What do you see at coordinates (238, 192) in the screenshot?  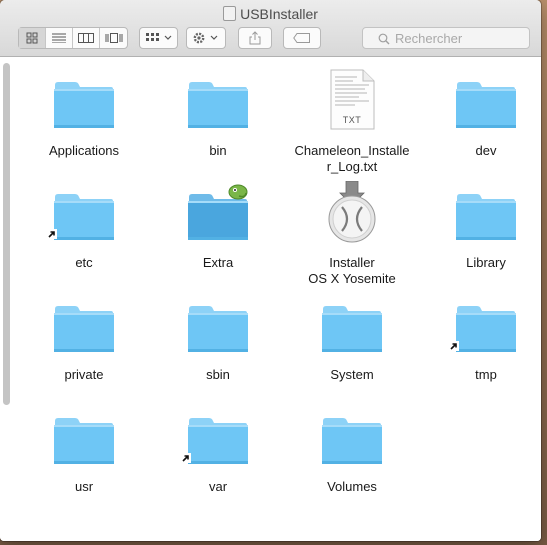 I see `chameleon-badge-icon` at bounding box center [238, 192].